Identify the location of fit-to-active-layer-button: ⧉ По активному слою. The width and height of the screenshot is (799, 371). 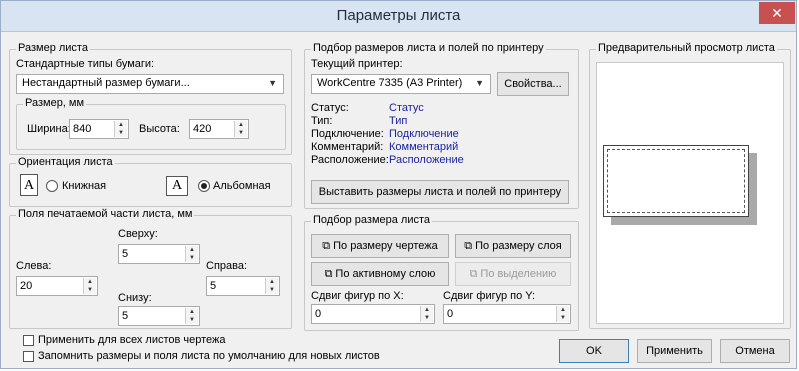
(380, 274).